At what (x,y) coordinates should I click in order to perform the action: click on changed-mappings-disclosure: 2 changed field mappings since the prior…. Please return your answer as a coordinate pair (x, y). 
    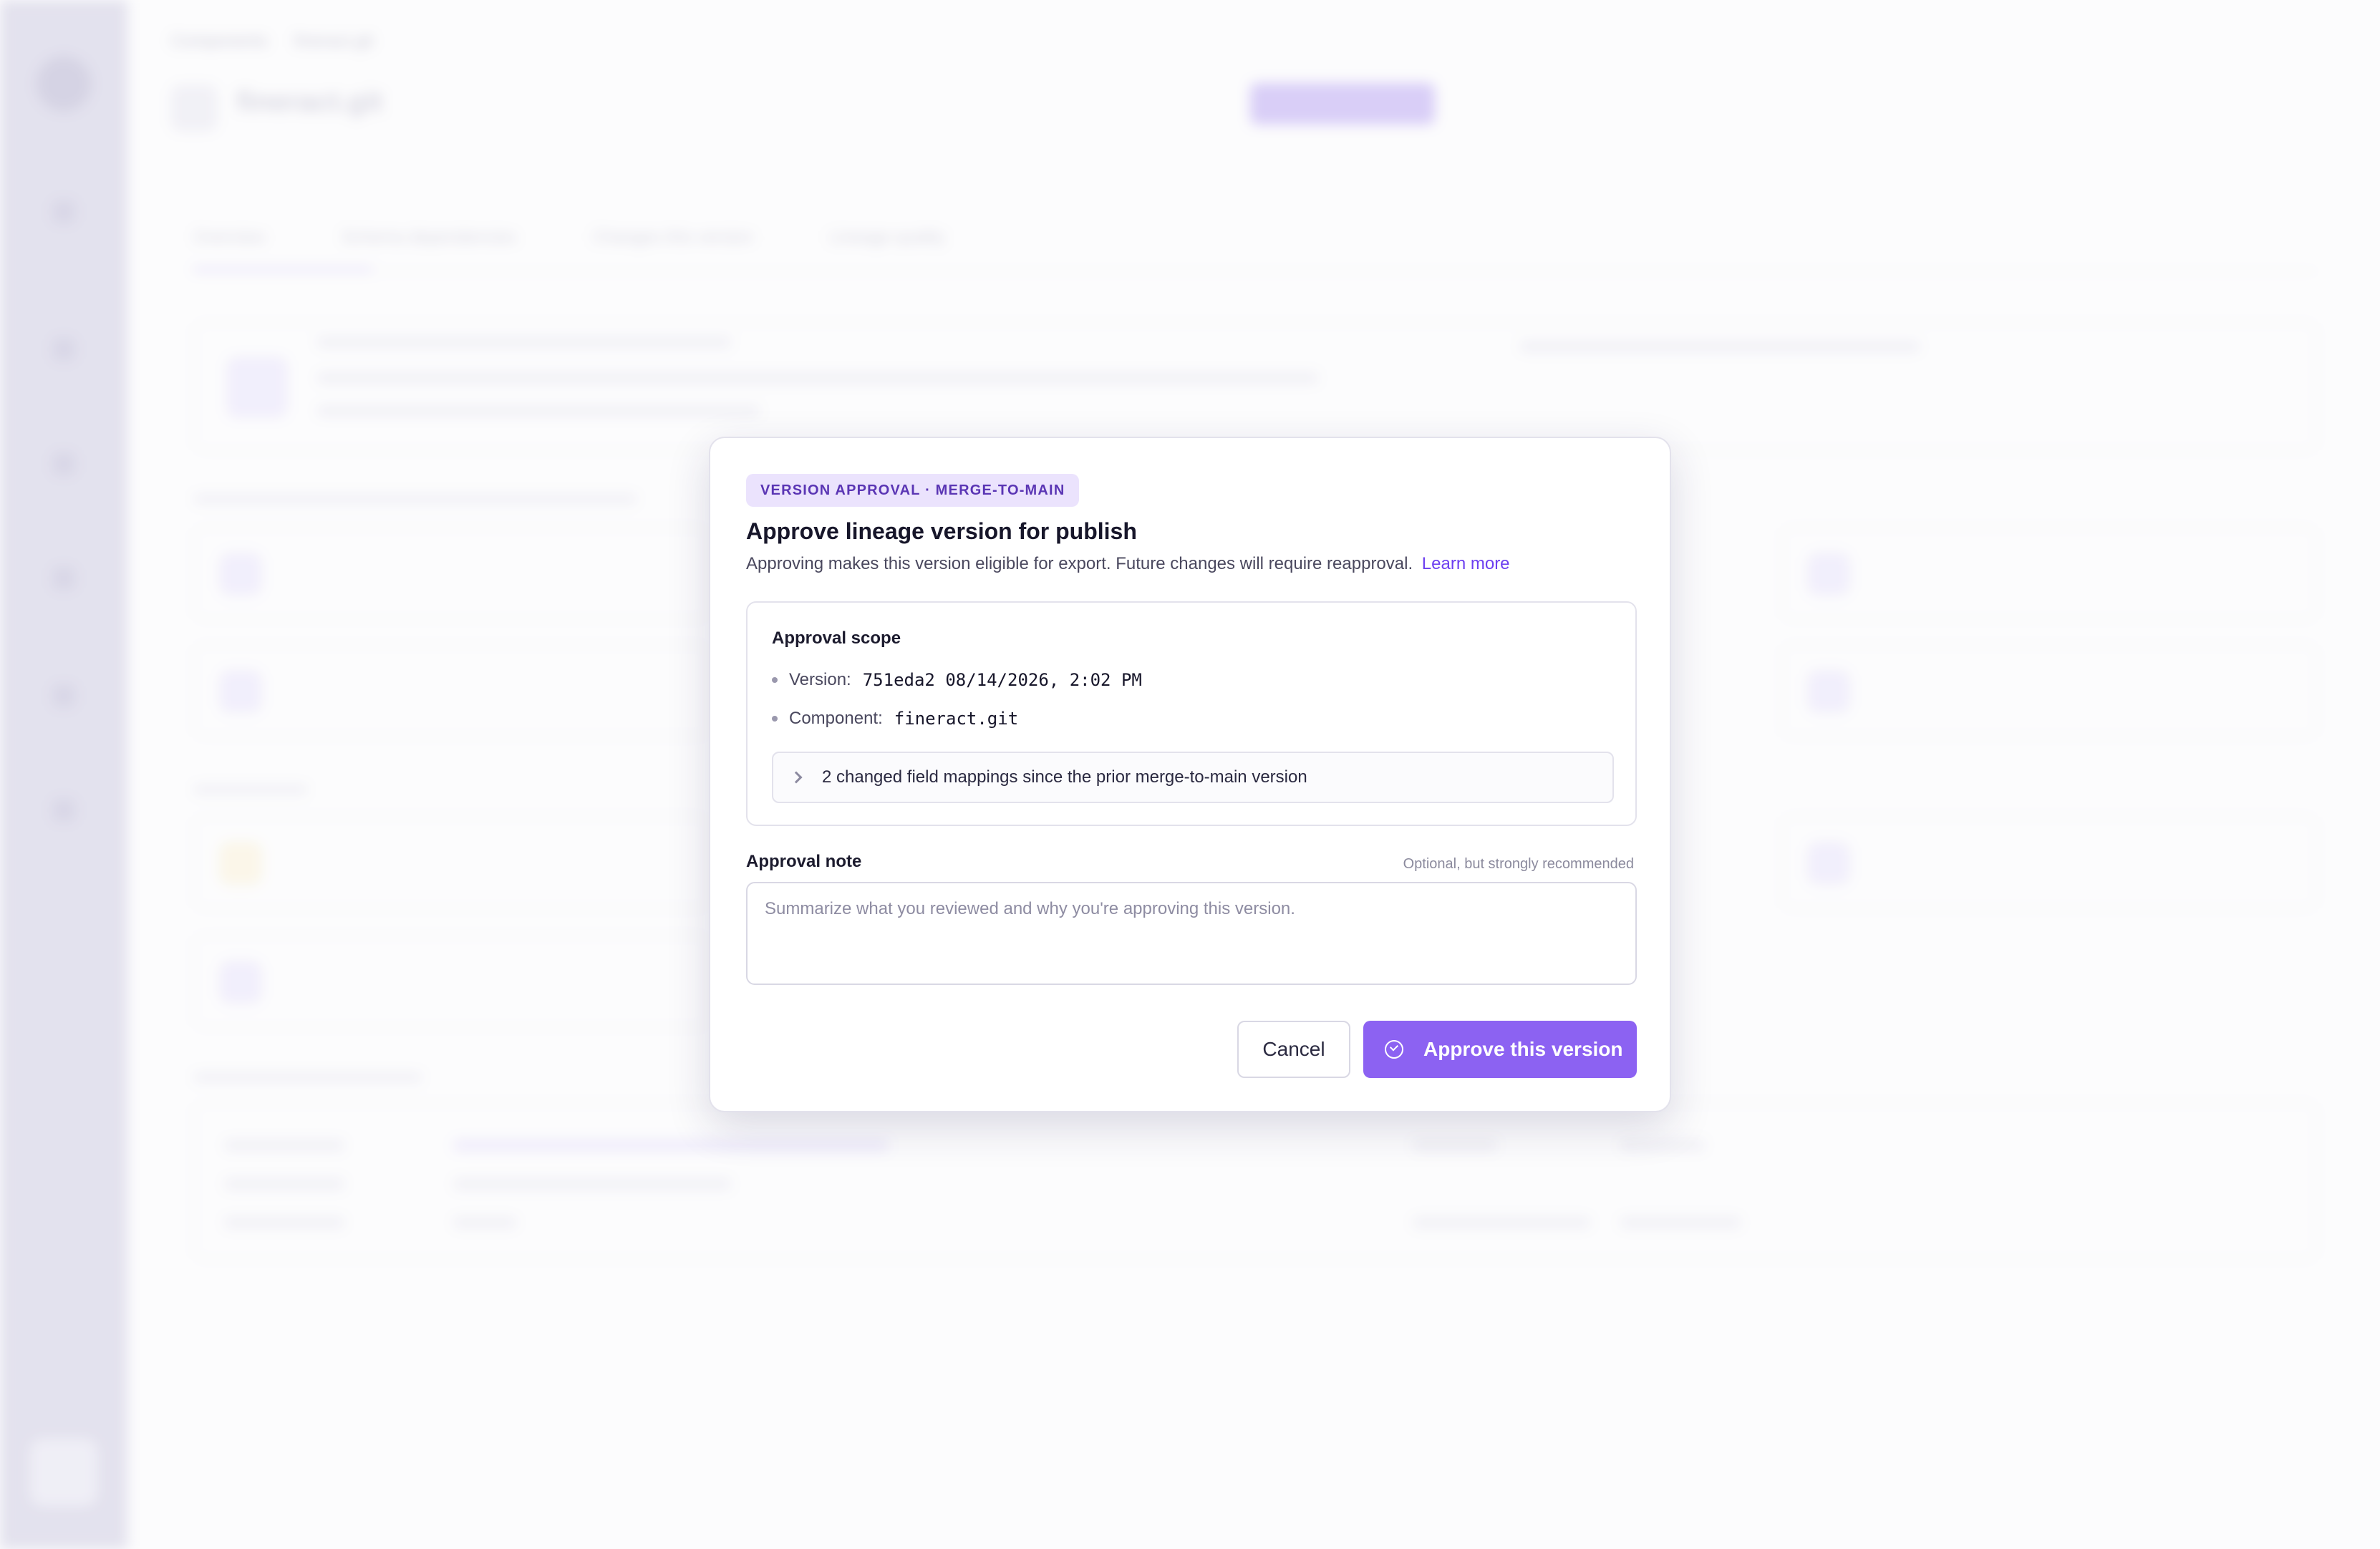
    Looking at the image, I should click on (1193, 777).